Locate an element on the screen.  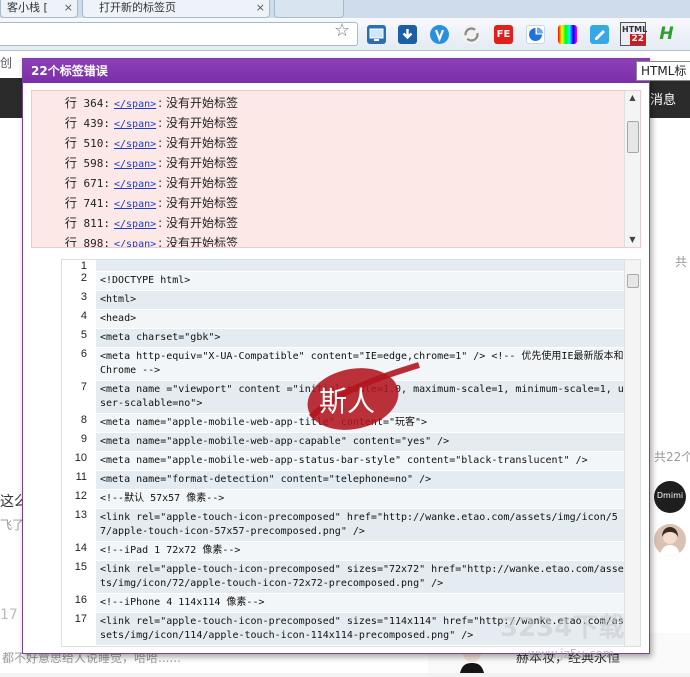
download-icon is located at coordinates (407, 34).